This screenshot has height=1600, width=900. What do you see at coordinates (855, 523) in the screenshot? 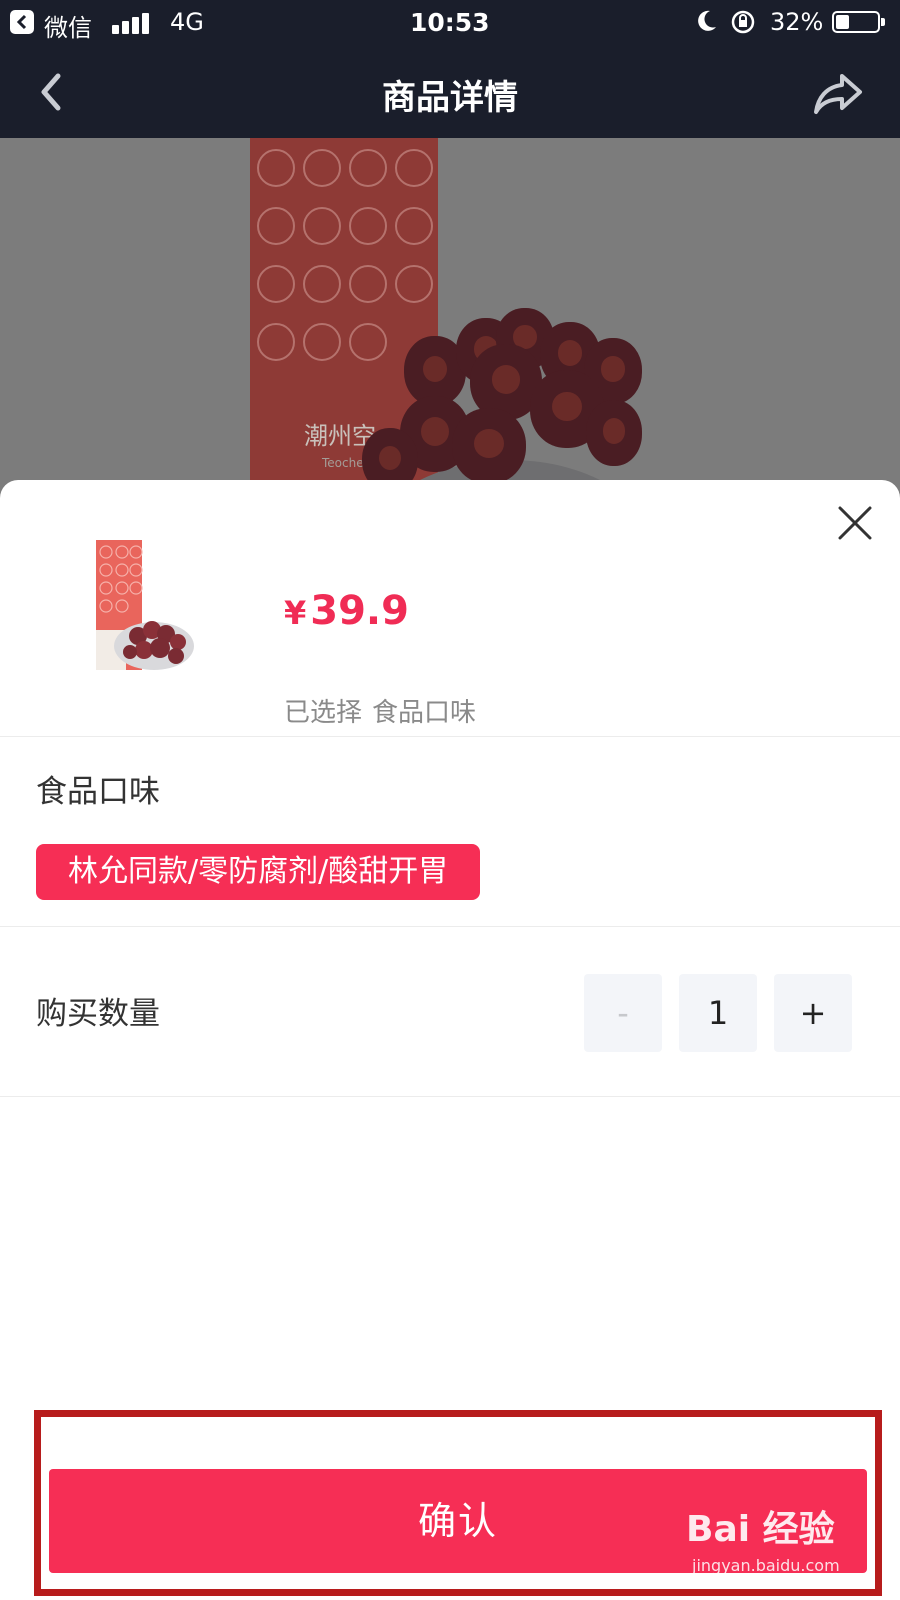
I see `close-icon` at bounding box center [855, 523].